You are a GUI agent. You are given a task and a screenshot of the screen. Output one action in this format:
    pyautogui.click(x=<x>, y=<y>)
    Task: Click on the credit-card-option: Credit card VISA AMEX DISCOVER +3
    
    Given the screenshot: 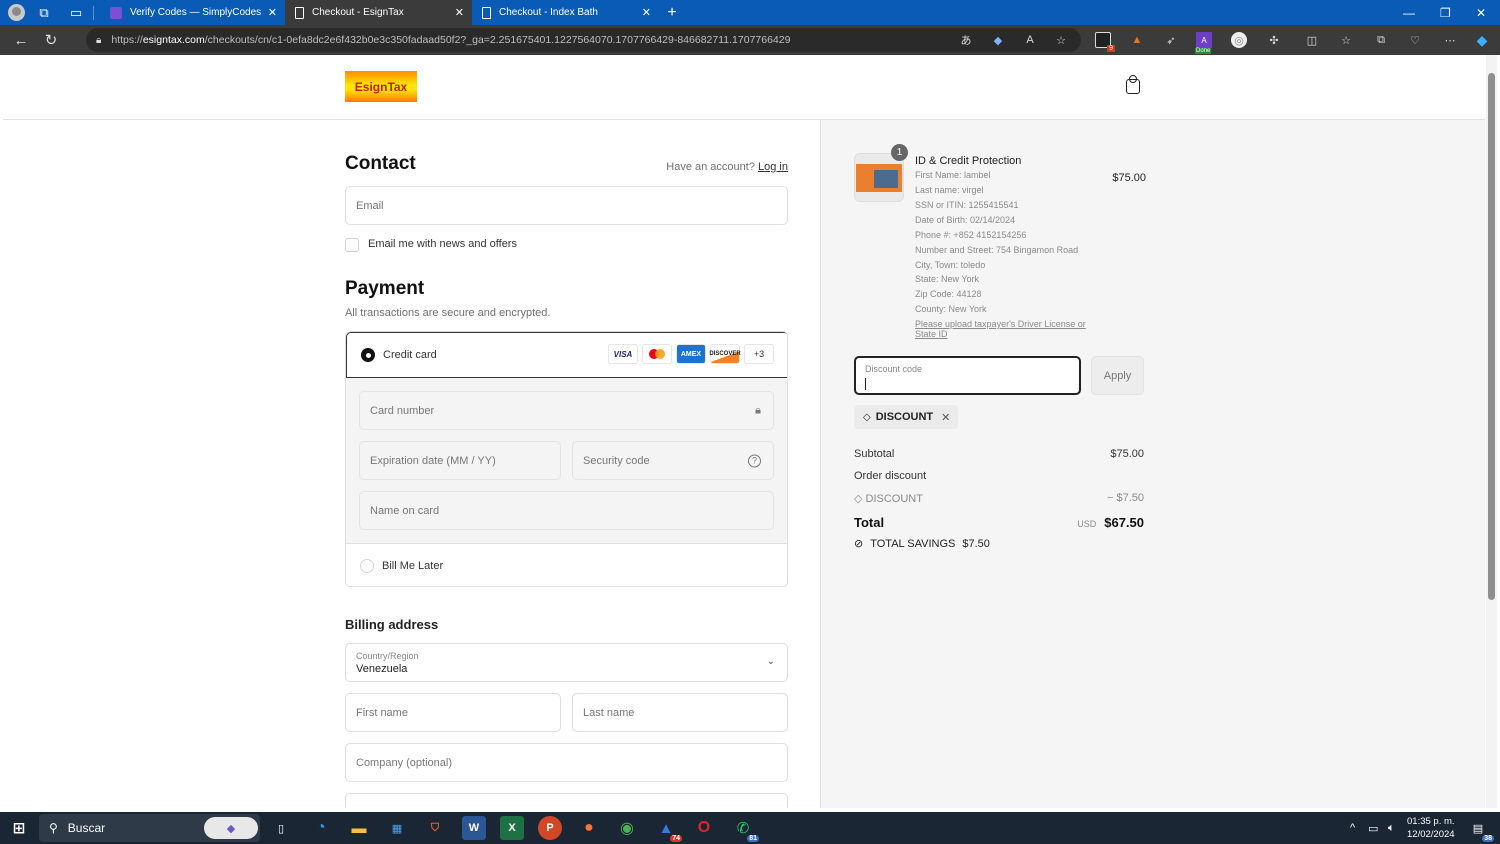 What is the action you would take?
    pyautogui.click(x=566, y=355)
    